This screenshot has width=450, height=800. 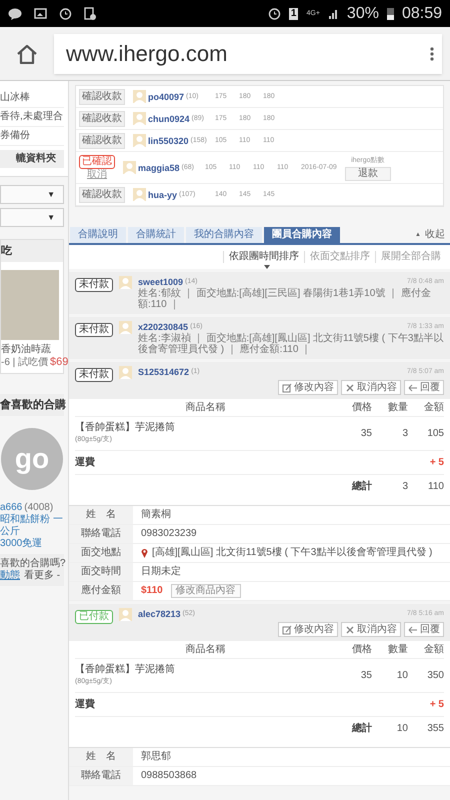 What do you see at coordinates (367, 173) in the screenshot?
I see `refund-button: 退款` at bounding box center [367, 173].